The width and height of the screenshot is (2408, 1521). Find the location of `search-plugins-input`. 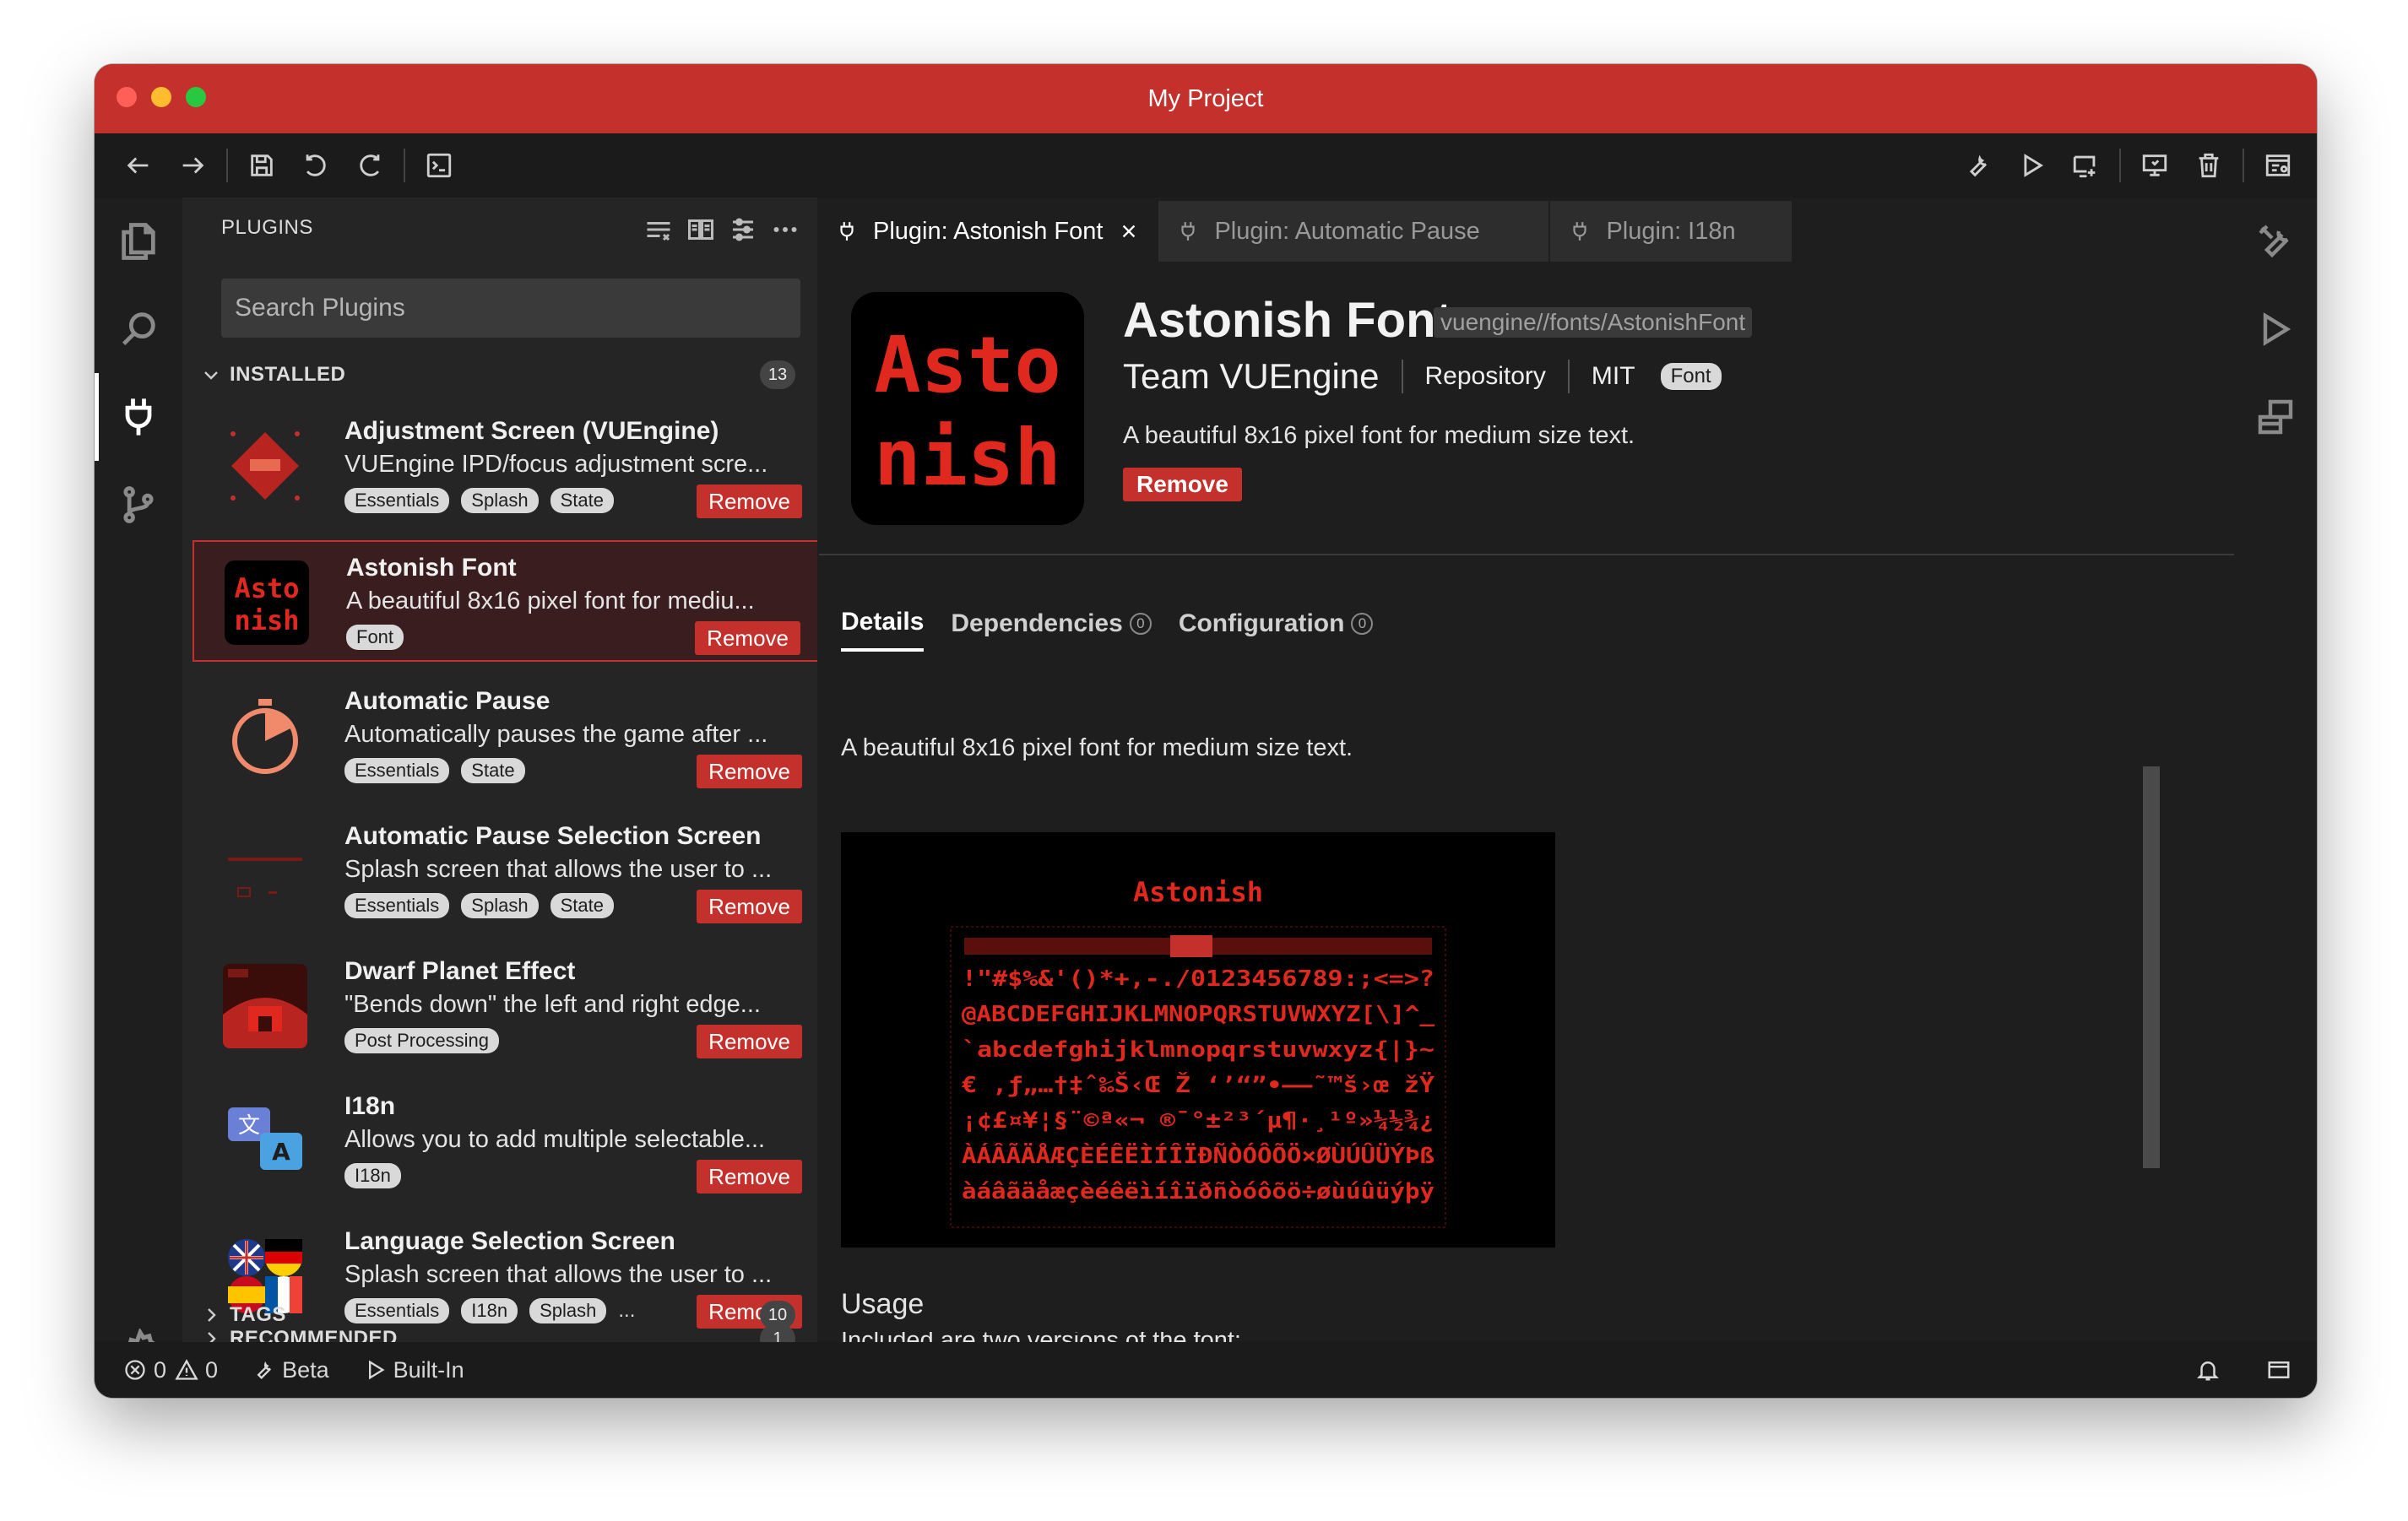

search-plugins-input is located at coordinates (511, 308).